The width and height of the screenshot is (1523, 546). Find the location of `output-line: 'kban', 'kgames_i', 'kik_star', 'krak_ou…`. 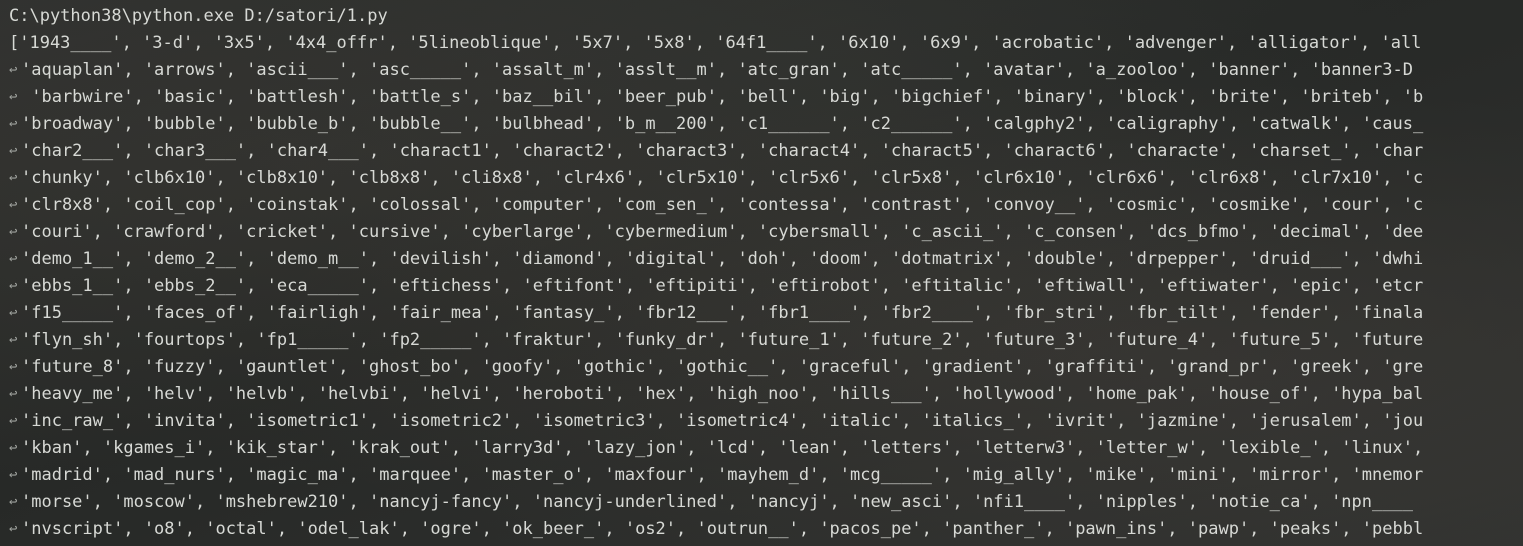

output-line: 'kban', 'kgames_i', 'kik_star', 'krak_ou… is located at coordinates (761, 448).